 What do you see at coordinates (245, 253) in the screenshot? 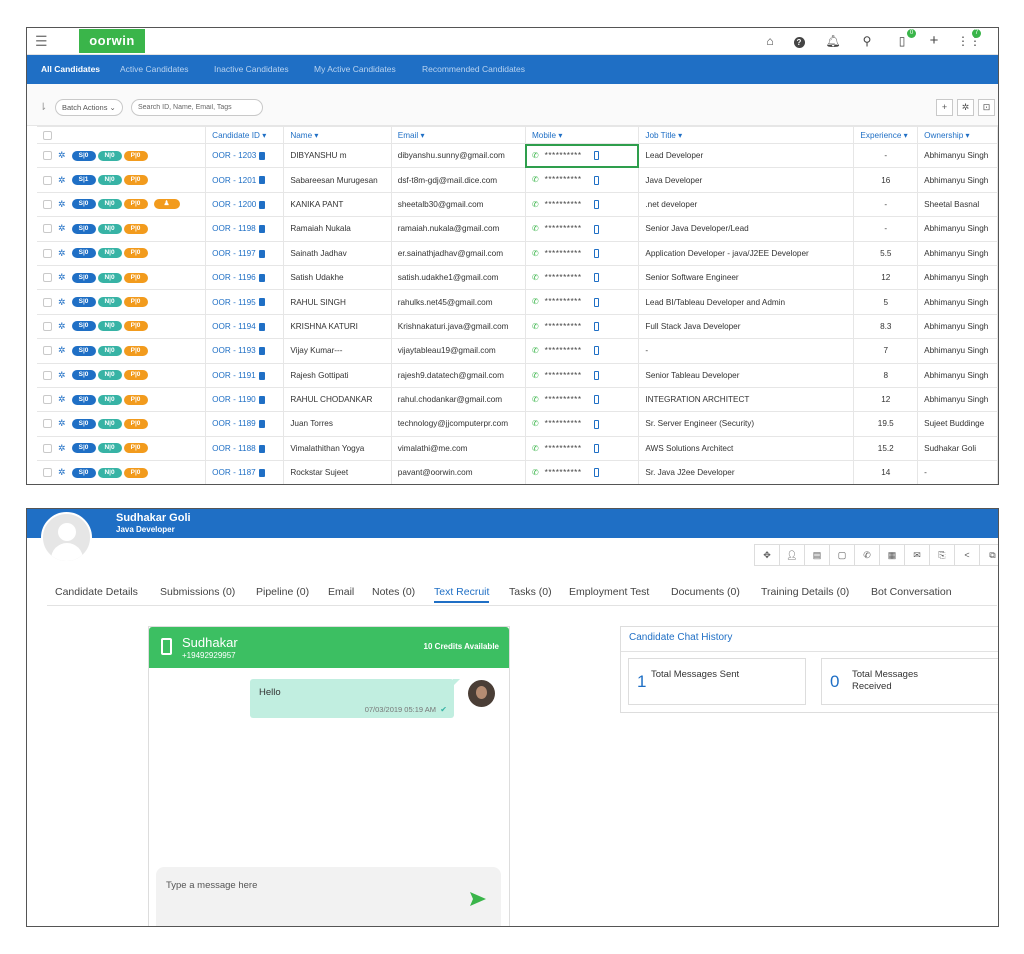
I see `candidate-id-cell: OOR - 1197` at bounding box center [245, 253].